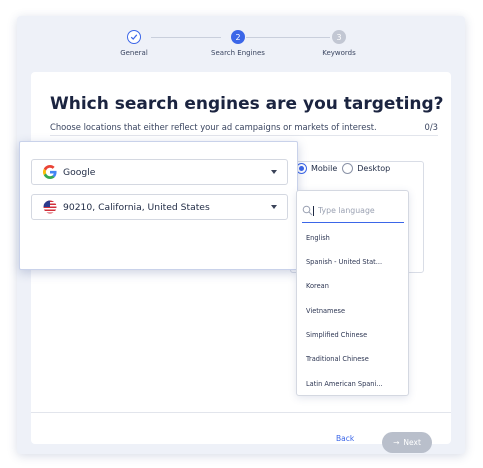 This screenshot has width=483, height=468. Describe the element at coordinates (339, 37) in the screenshot. I see `step-number: 3` at that location.